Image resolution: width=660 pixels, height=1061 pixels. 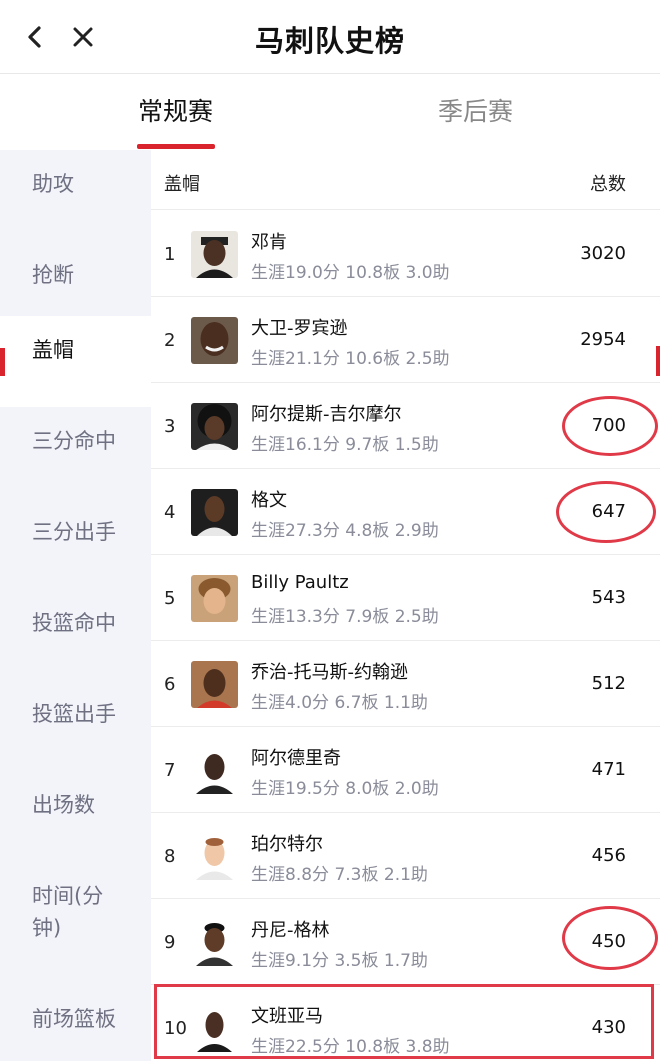 What do you see at coordinates (345, 617) in the screenshot?
I see `player-career-stats: 生涯13.3分 7.9板 2.5助` at bounding box center [345, 617].